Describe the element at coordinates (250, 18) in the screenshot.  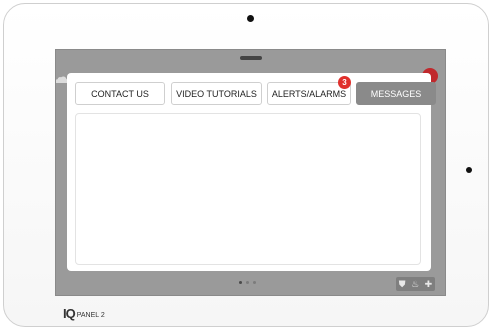
I see `camera-lens` at that location.